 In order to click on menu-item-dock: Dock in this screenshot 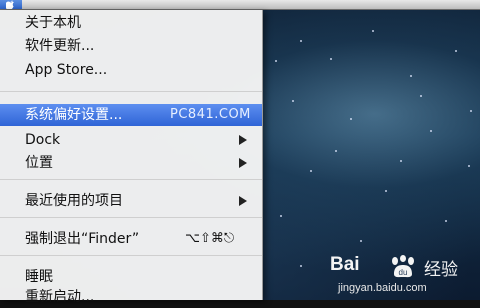, I will do `click(131, 140)`.